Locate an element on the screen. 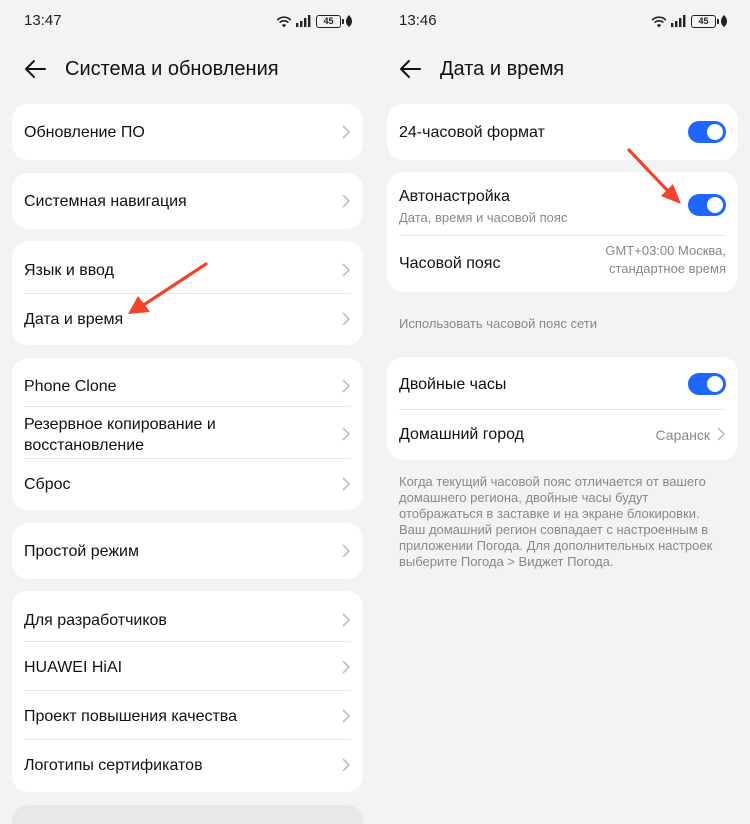 Image resolution: width=750 pixels, height=824 pixels. settings-item-phone-clone: Phone Clone is located at coordinates (187, 382).